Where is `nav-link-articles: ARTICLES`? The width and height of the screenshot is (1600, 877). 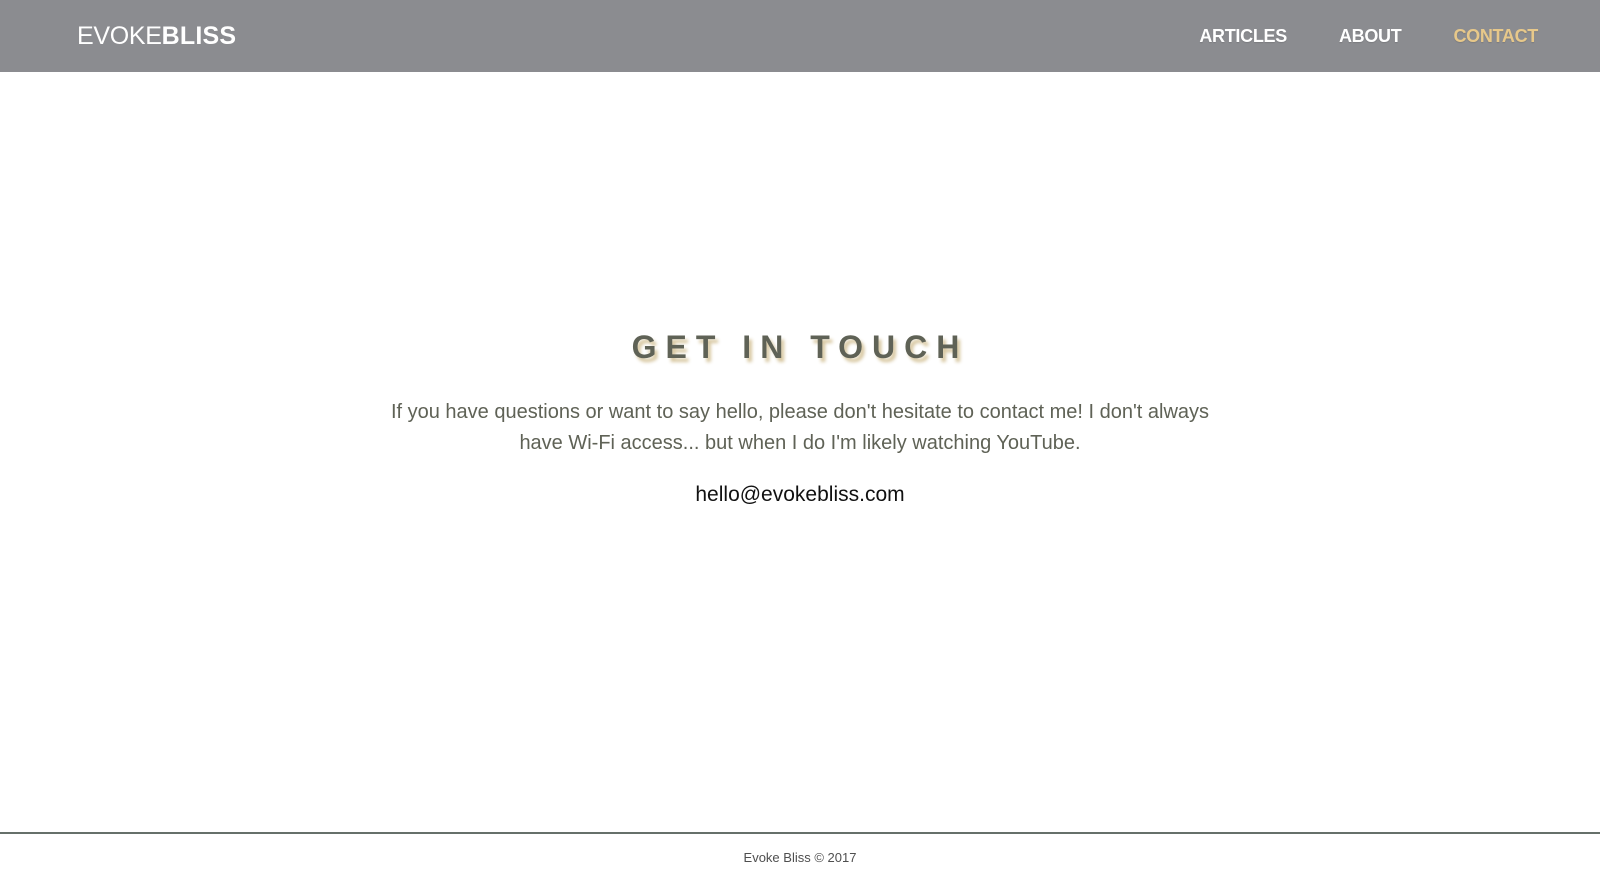 nav-link-articles: ARTICLES is located at coordinates (1243, 36).